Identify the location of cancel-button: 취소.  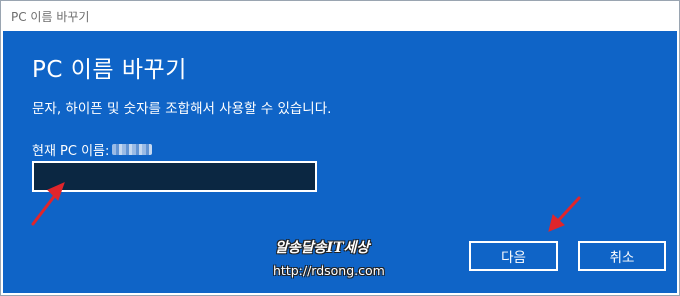
(622, 256).